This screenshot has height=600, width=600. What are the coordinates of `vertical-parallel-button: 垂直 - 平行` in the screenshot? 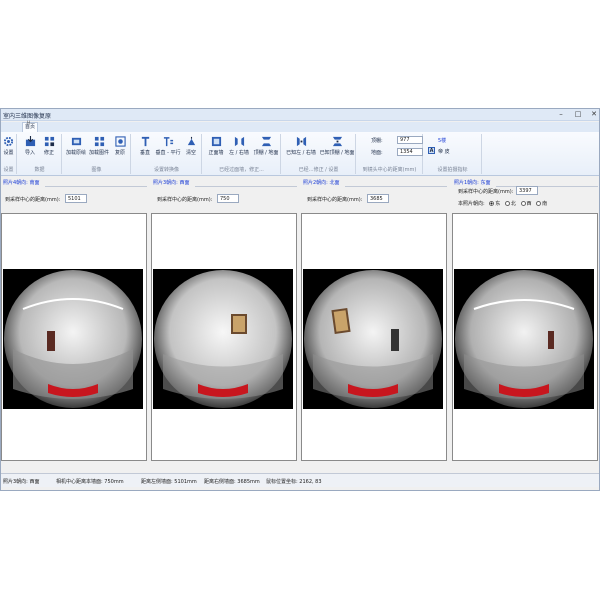 It's located at (168, 146).